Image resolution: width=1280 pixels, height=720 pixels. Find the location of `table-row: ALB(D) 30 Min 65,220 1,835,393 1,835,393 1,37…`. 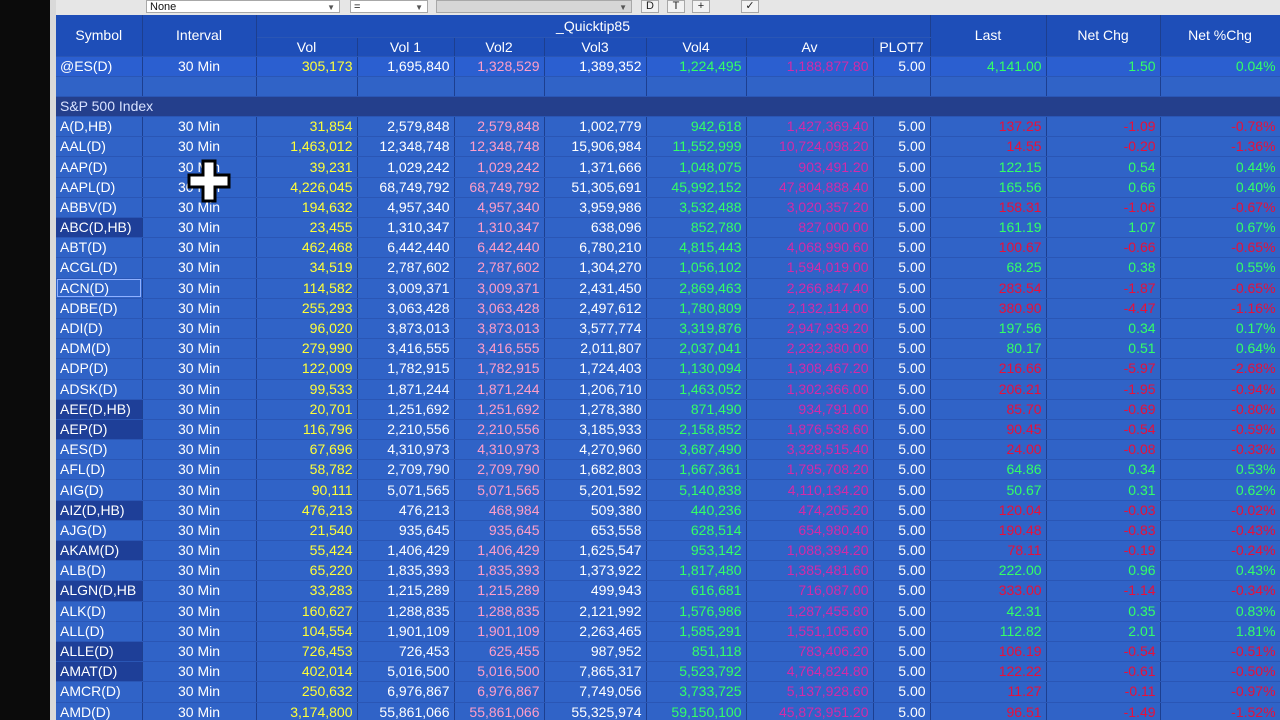

table-row: ALB(D) 30 Min 65,220 1,835,393 1,835,393 1,37… is located at coordinates (668, 571).